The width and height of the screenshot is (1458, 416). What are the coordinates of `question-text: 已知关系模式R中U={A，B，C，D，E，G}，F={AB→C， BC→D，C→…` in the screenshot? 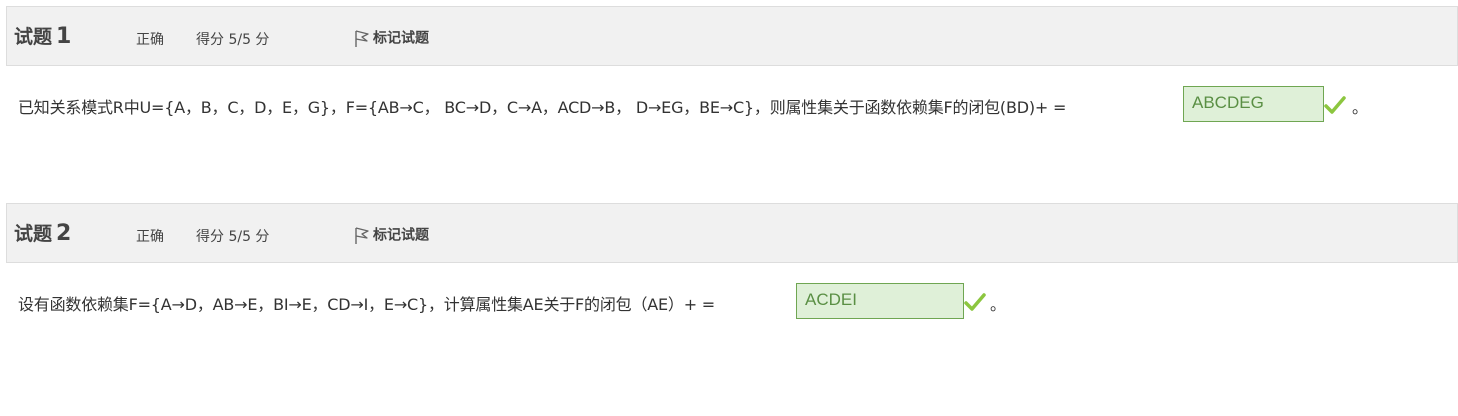 It's located at (542, 107).